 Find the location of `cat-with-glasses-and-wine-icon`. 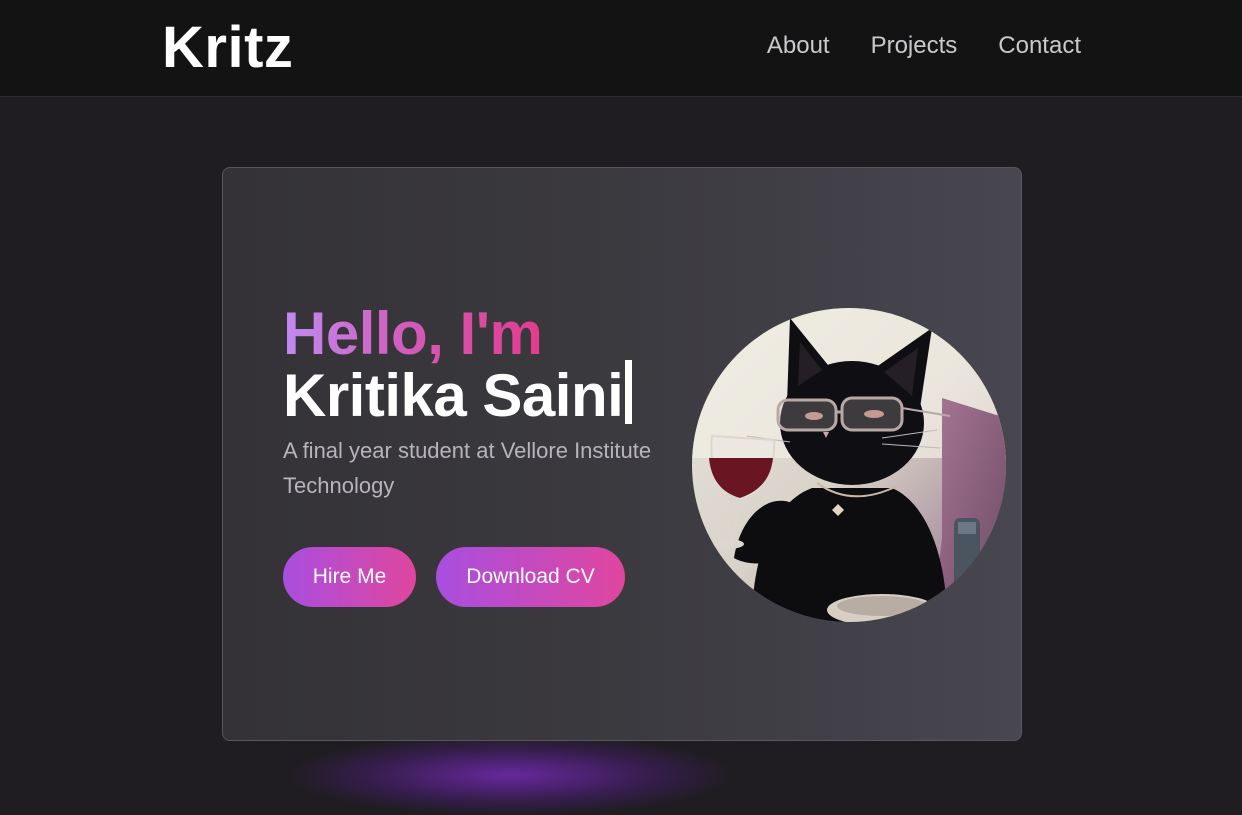

cat-with-glasses-and-wine-icon is located at coordinates (849, 465).